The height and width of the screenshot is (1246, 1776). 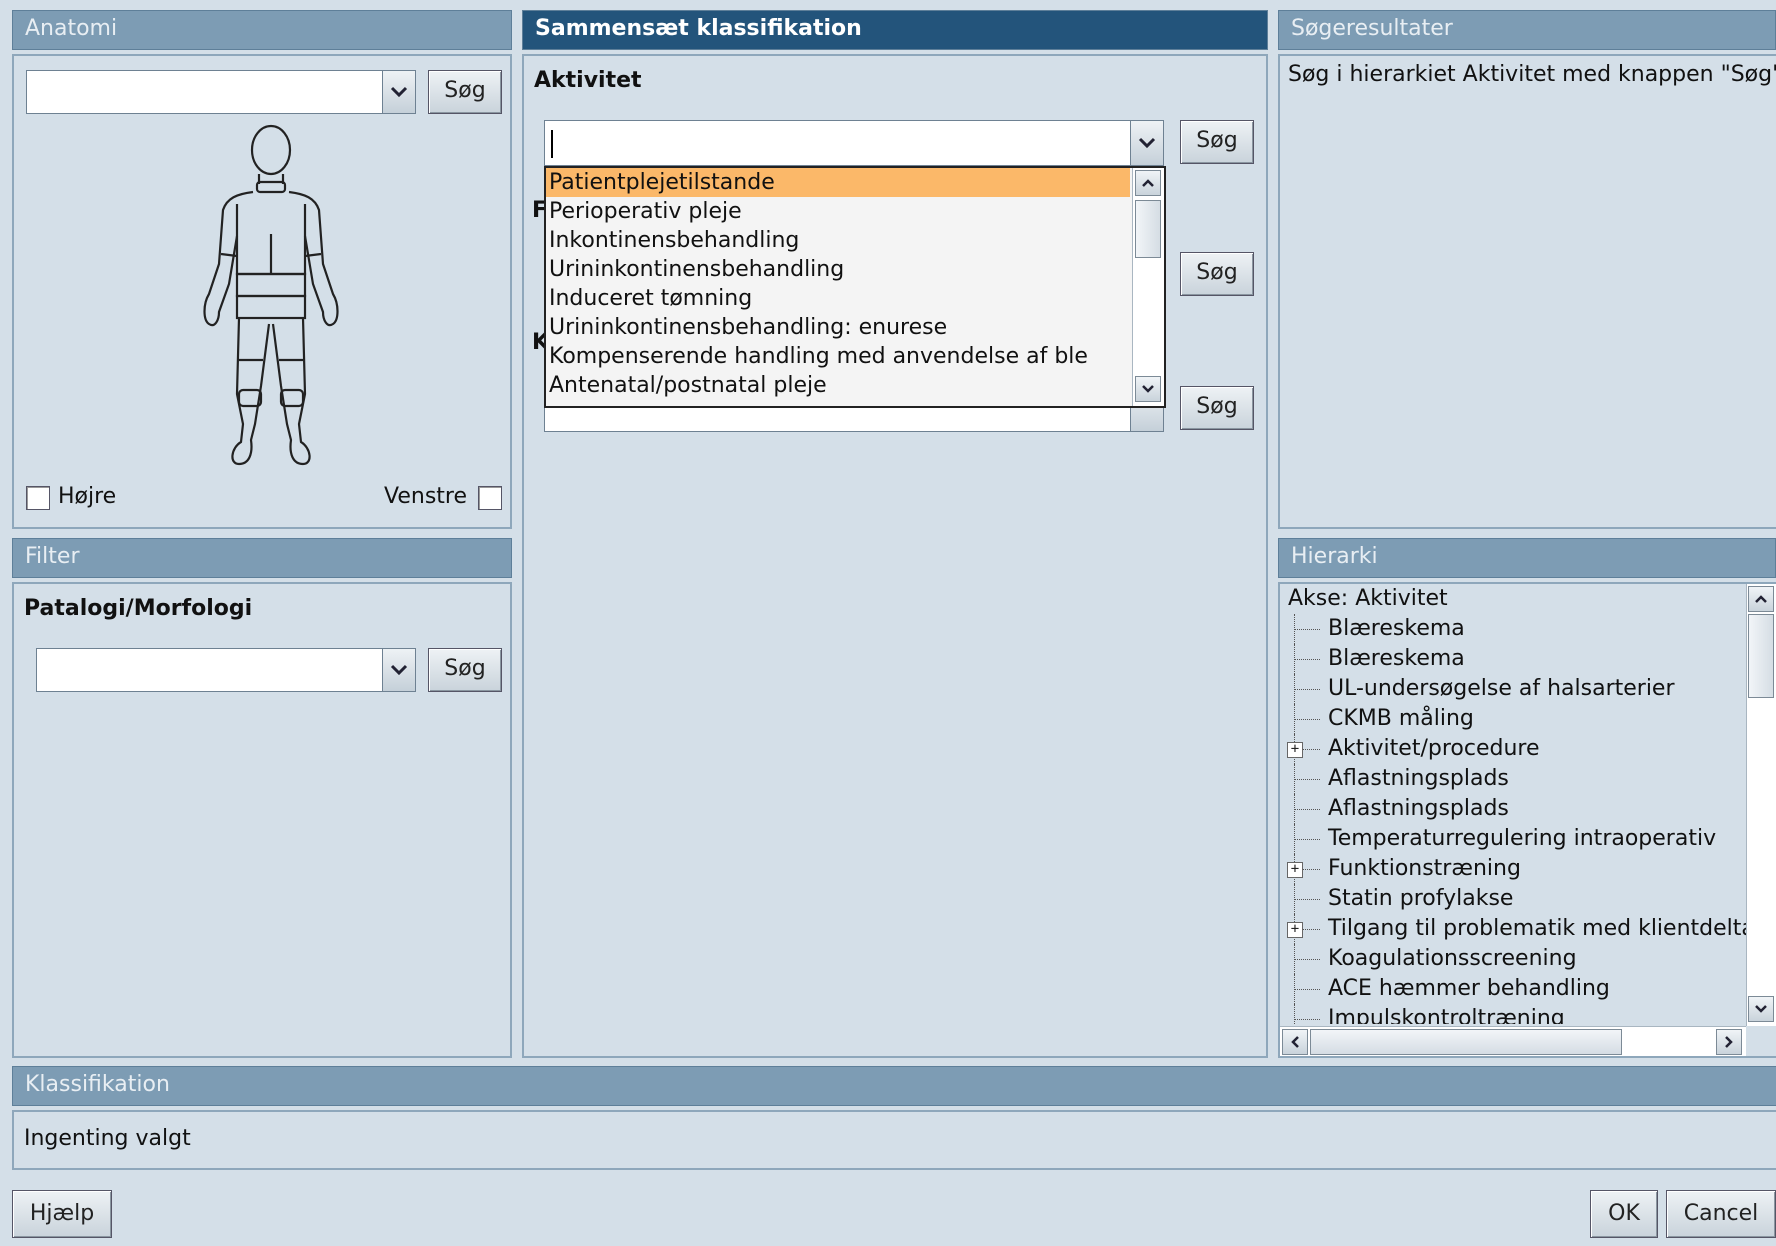 I want to click on tree-root: Akse: Aktivitet, so click(x=1513, y=599).